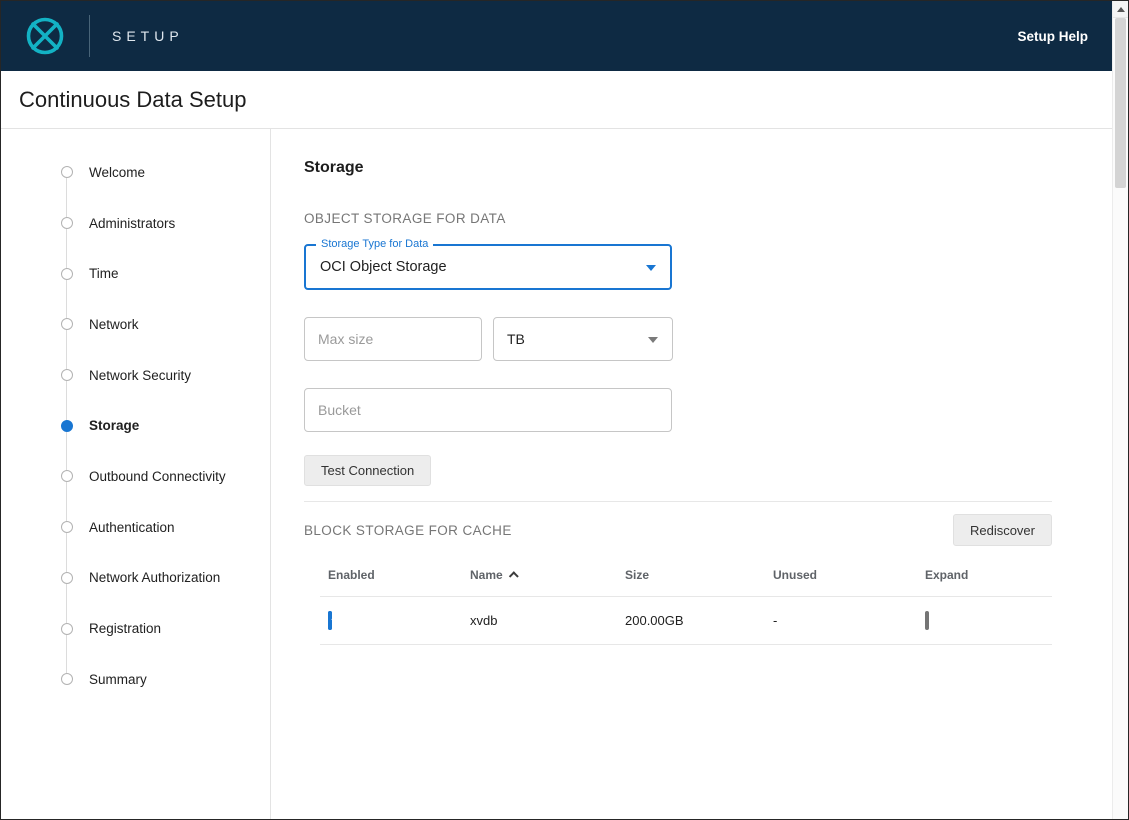 The width and height of the screenshot is (1129, 820). Describe the element at coordinates (408, 530) in the screenshot. I see `block-storage-section-label: BLOCK STORAGE FOR CACHE` at that location.